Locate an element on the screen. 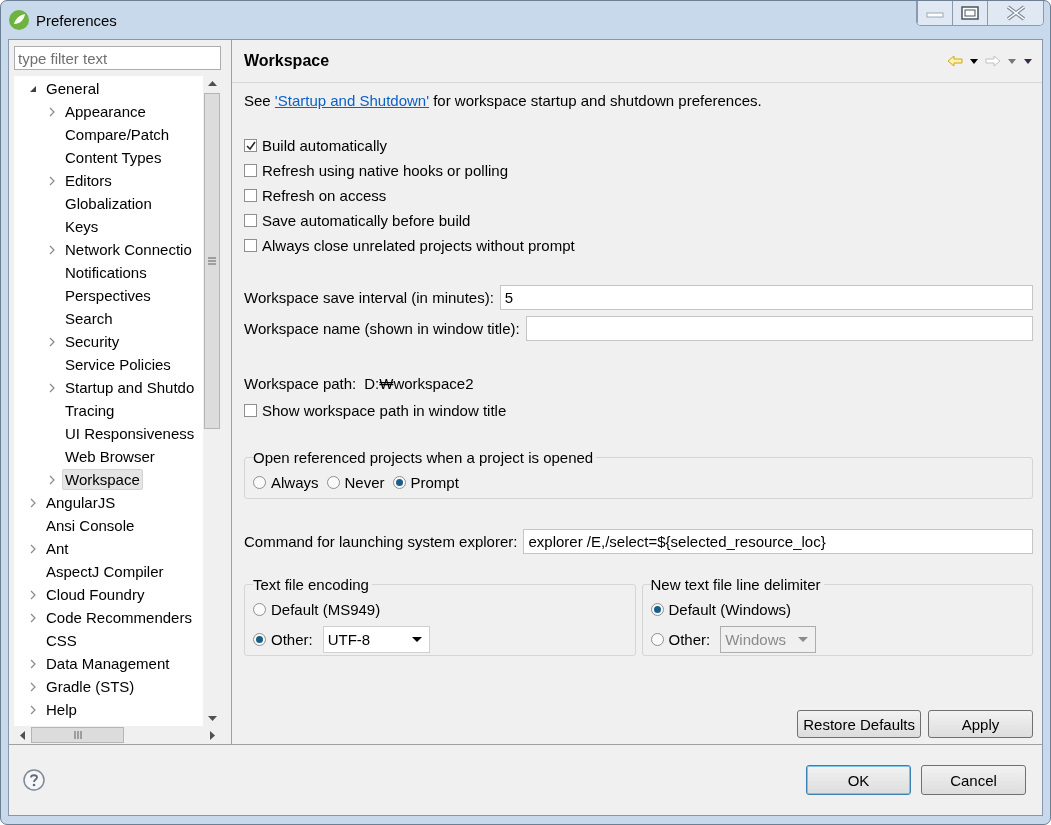 The image size is (1051, 825). radio-label: Prompt is located at coordinates (434, 482).